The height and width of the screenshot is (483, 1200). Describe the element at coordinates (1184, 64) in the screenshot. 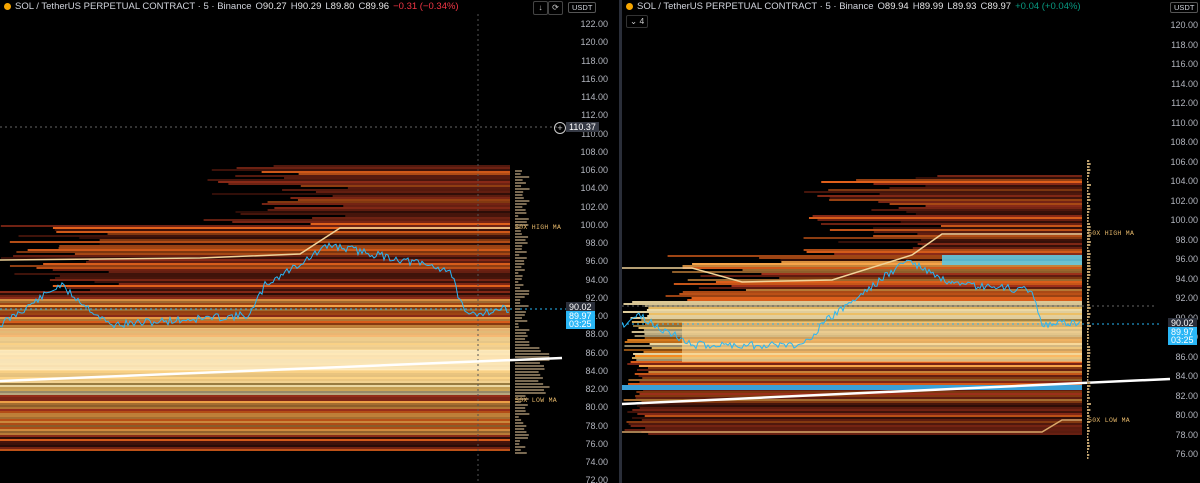

I see `price-tick: 116.00` at that location.